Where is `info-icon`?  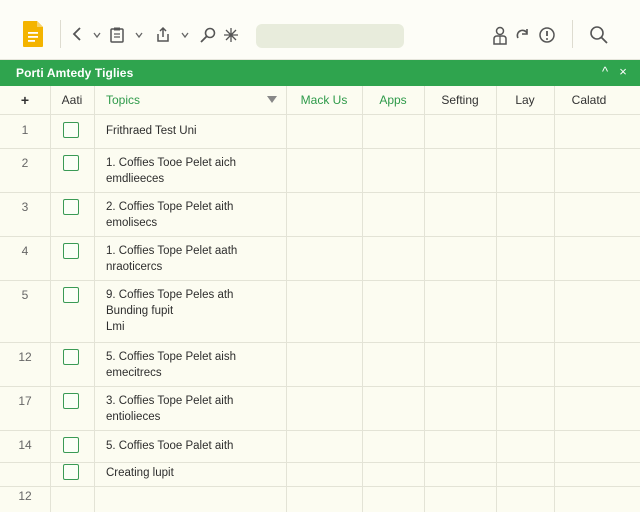
info-icon is located at coordinates (547, 35).